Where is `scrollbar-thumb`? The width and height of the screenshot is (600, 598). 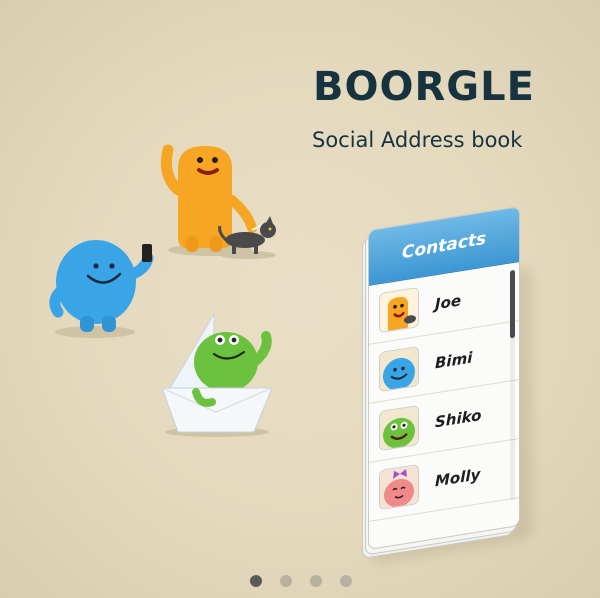 scrollbar-thumb is located at coordinates (512, 304).